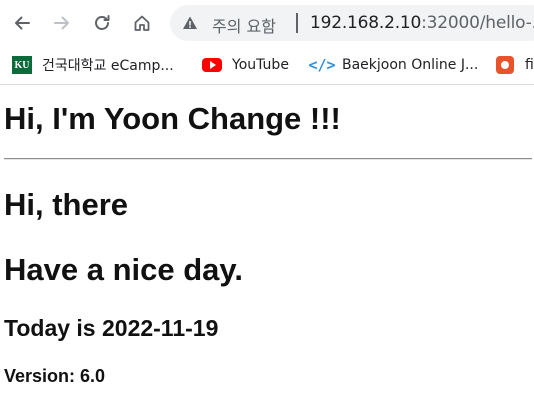 Image resolution: width=534 pixels, height=403 pixels. I want to click on security-warning-label: 주의 요함, so click(244, 25).